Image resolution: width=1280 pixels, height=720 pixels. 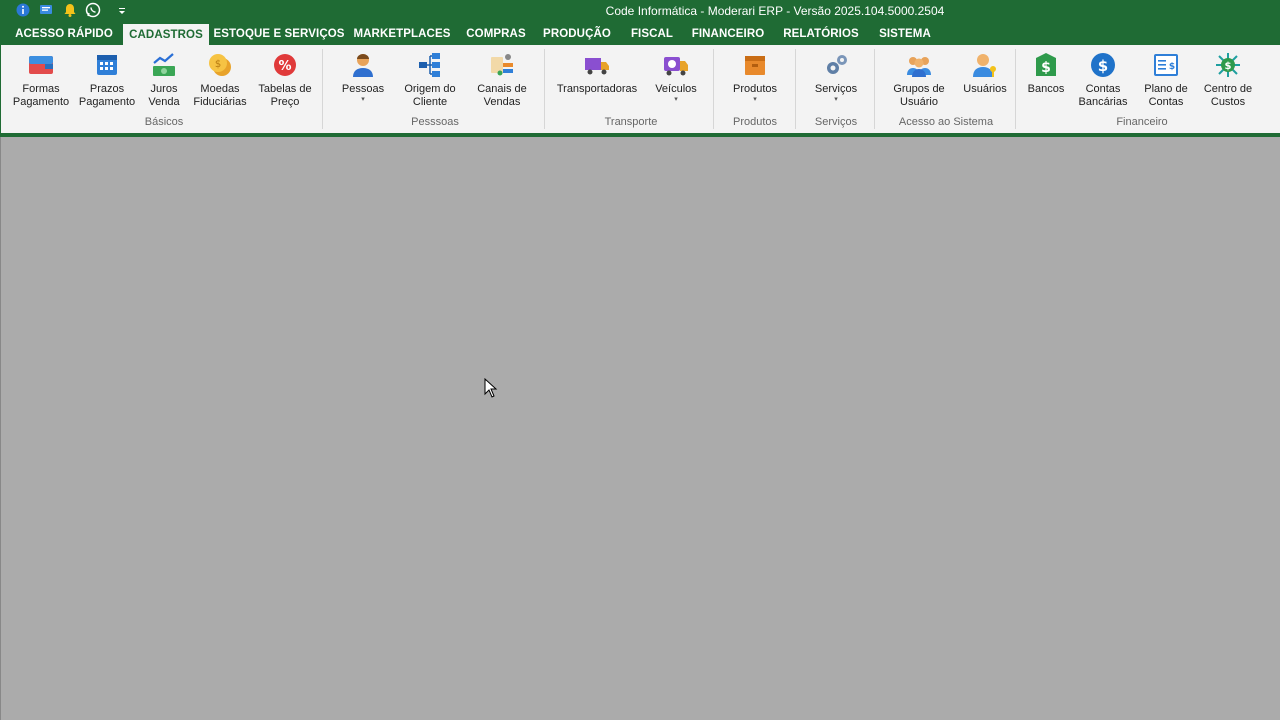 I want to click on canais-vendas-label-1: Canais de, so click(x=502, y=89).